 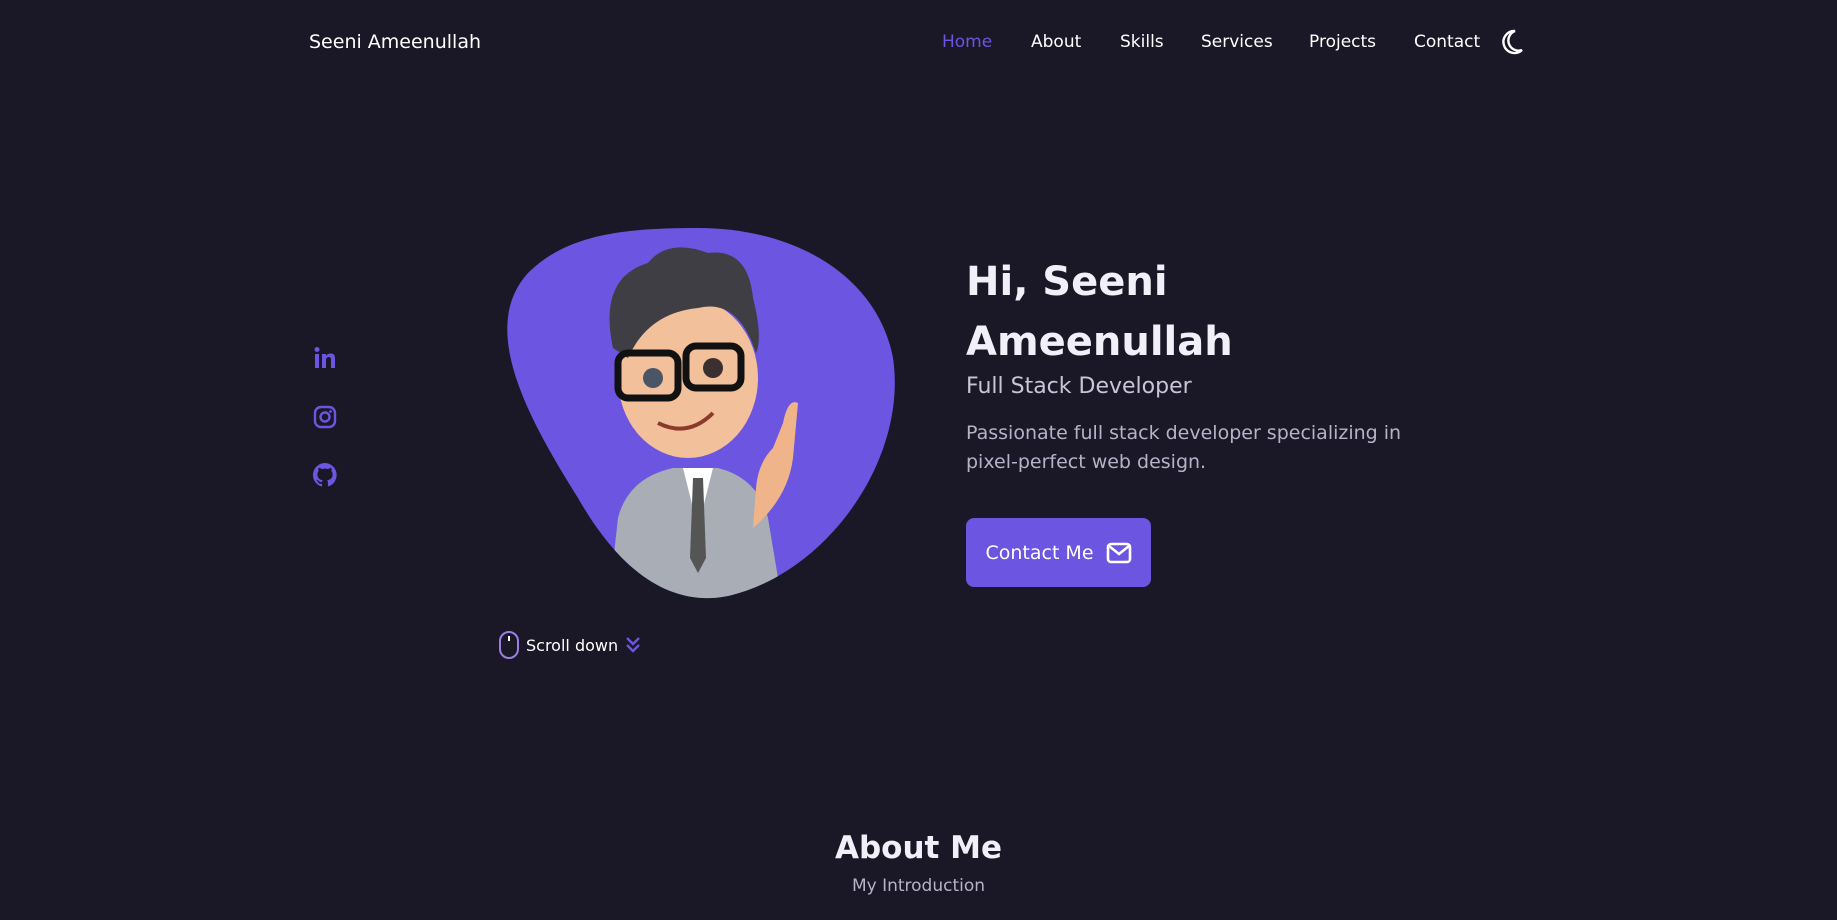 What do you see at coordinates (918, 886) in the screenshot?
I see `about-subtitle: My Introduction` at bounding box center [918, 886].